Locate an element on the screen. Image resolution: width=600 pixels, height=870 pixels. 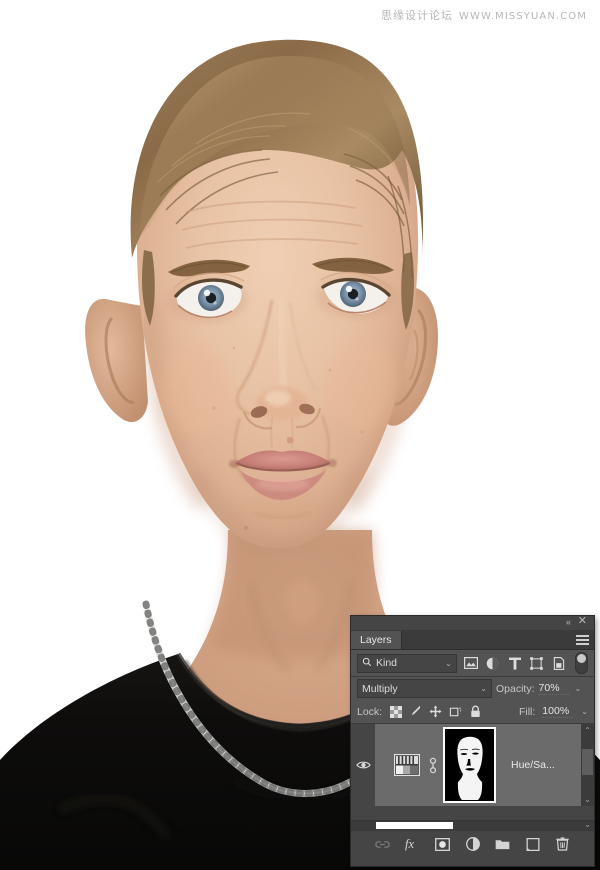
panel-footer is located at coordinates (472, 861).